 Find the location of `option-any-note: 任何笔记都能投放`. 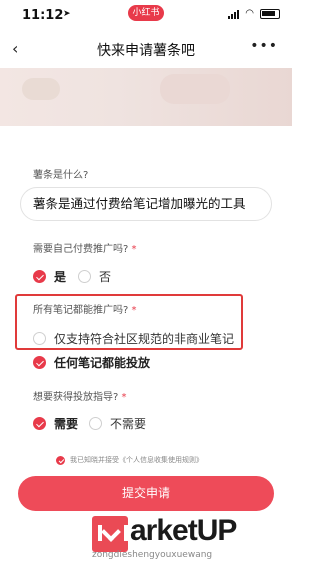

option-any-note: 任何笔记都能投放 is located at coordinates (91, 362).